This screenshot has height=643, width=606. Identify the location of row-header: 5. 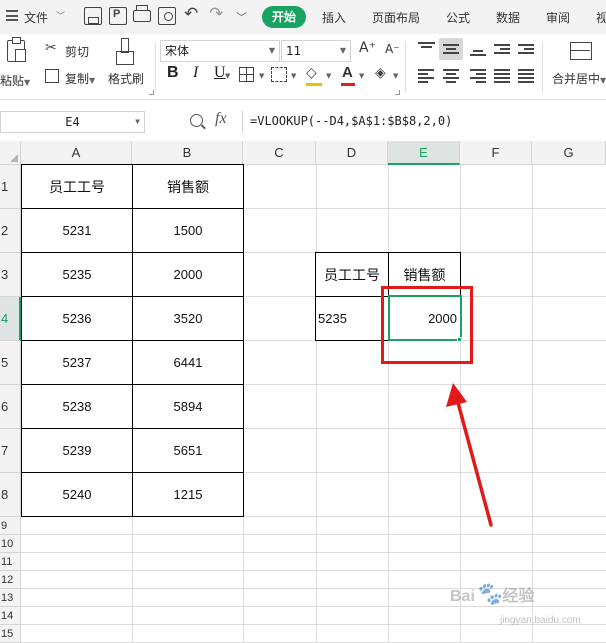
(10, 363).